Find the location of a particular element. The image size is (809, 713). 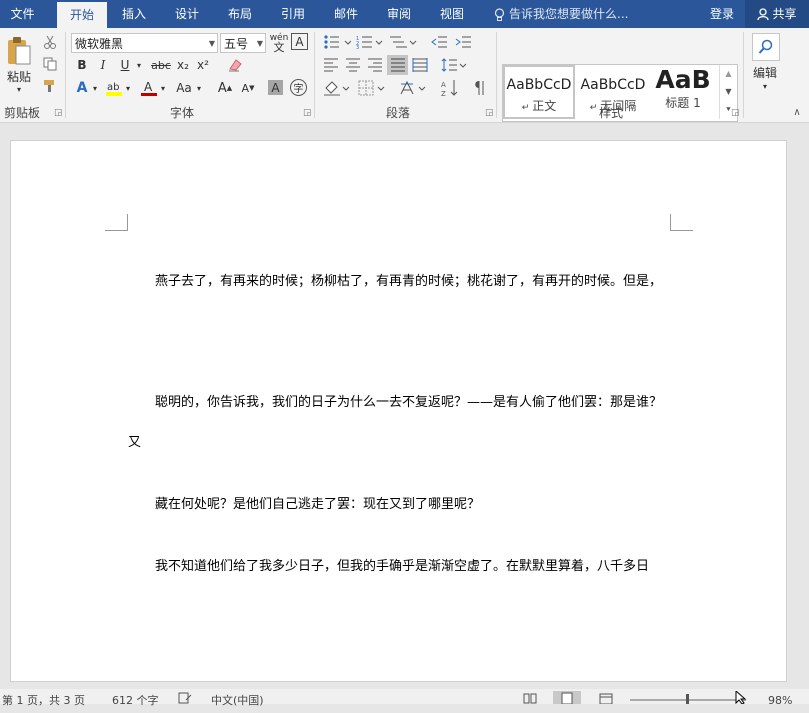

tab-layout: 布局 is located at coordinates (240, 14).